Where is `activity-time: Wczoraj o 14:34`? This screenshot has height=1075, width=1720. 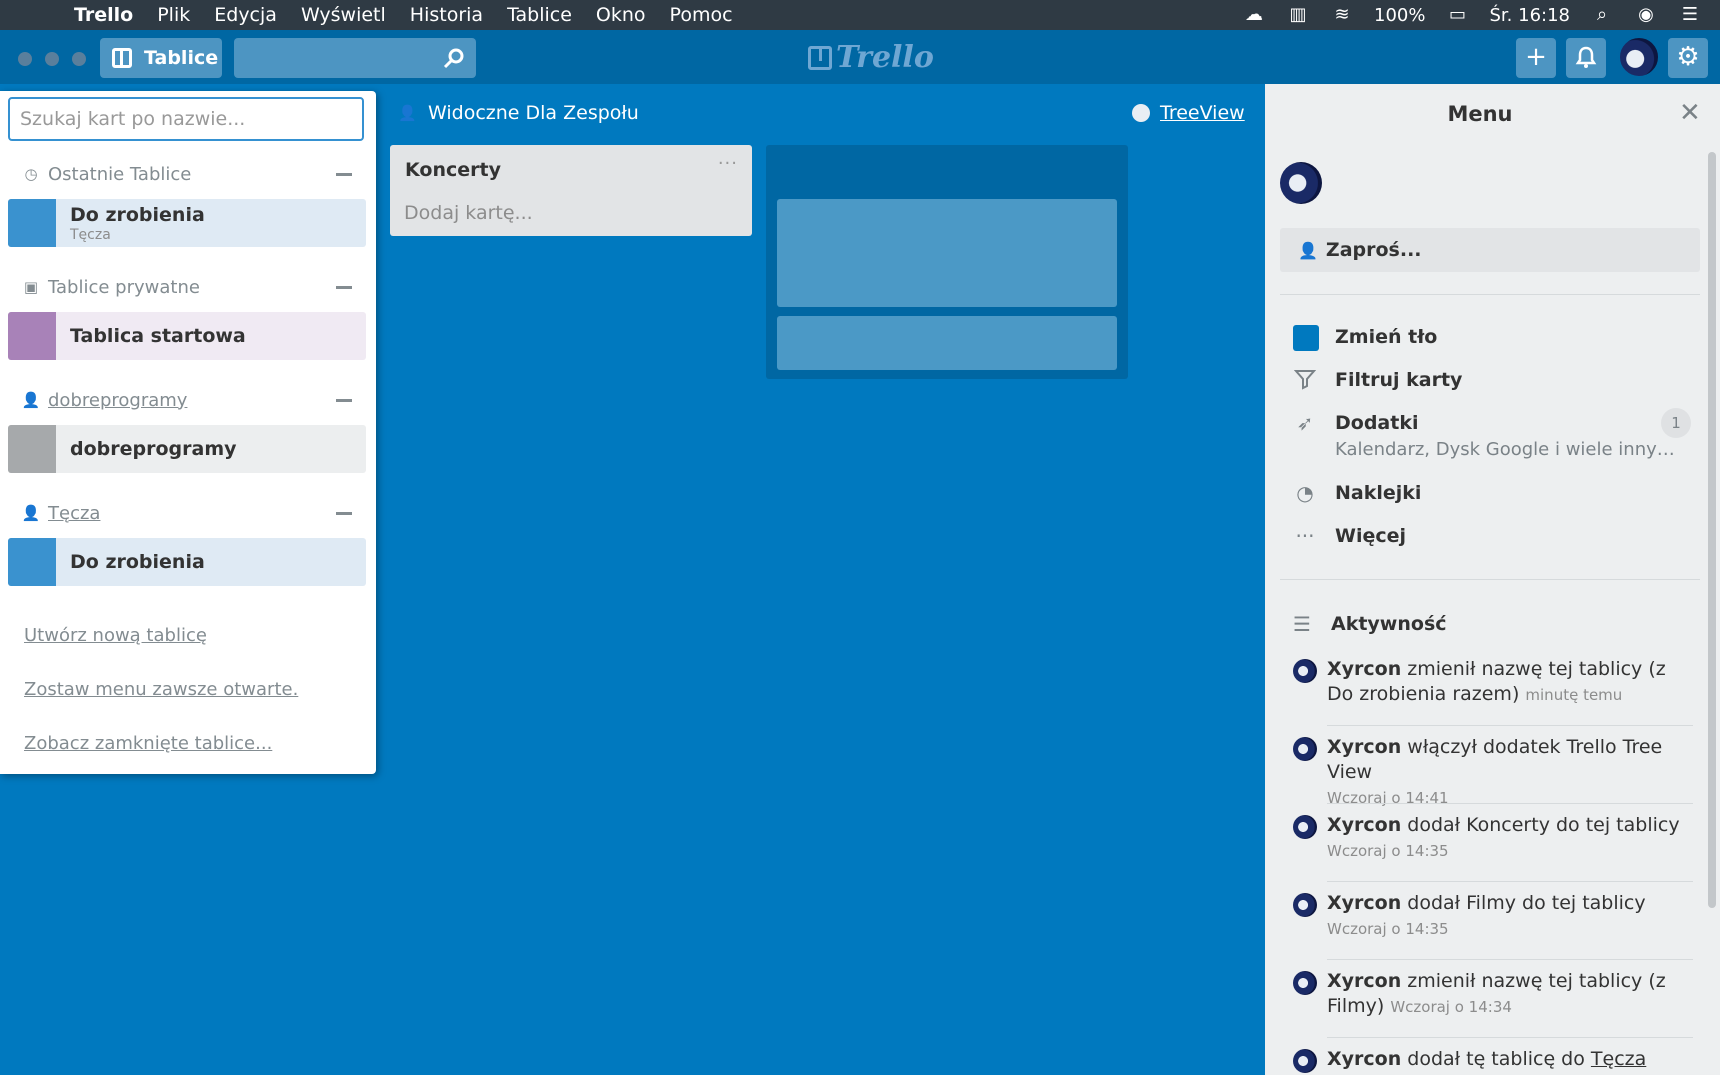 activity-time: Wczoraj o 14:34 is located at coordinates (1451, 1007).